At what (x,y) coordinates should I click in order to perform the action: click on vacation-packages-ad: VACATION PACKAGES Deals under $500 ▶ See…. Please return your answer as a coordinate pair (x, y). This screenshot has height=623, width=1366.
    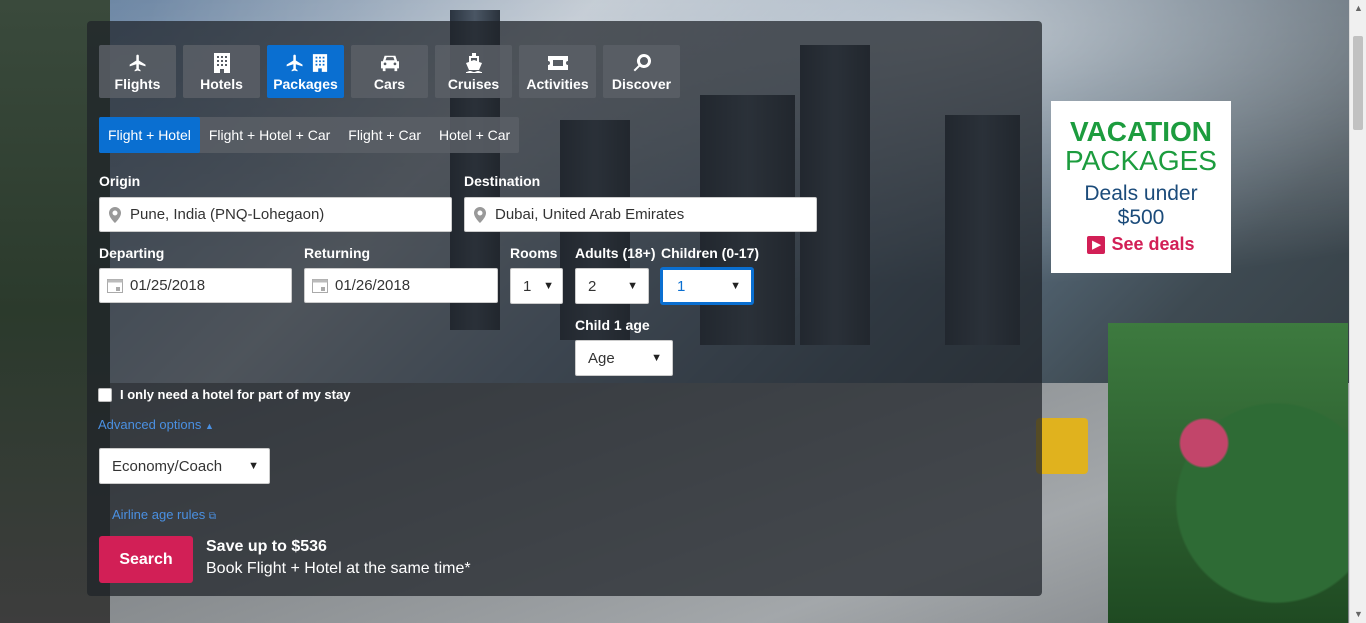
    Looking at the image, I should click on (1141, 187).